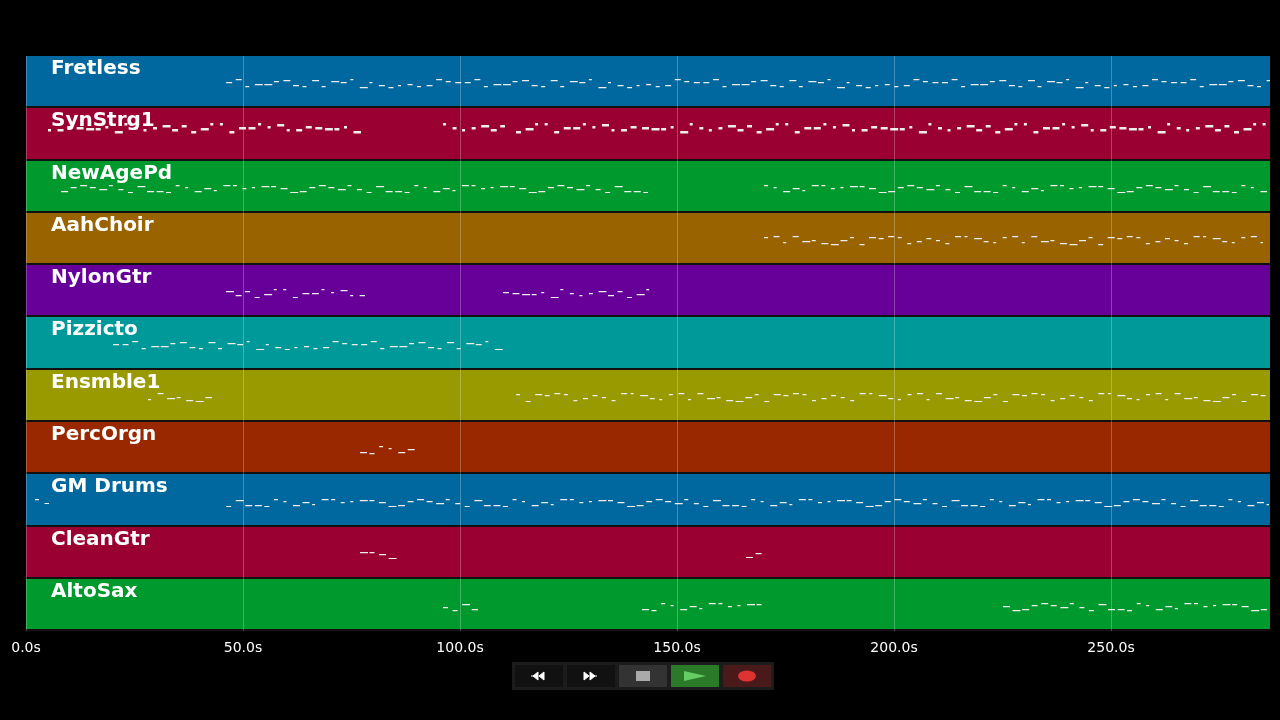 The height and width of the screenshot is (720, 1280). I want to click on stop-icon, so click(643, 676).